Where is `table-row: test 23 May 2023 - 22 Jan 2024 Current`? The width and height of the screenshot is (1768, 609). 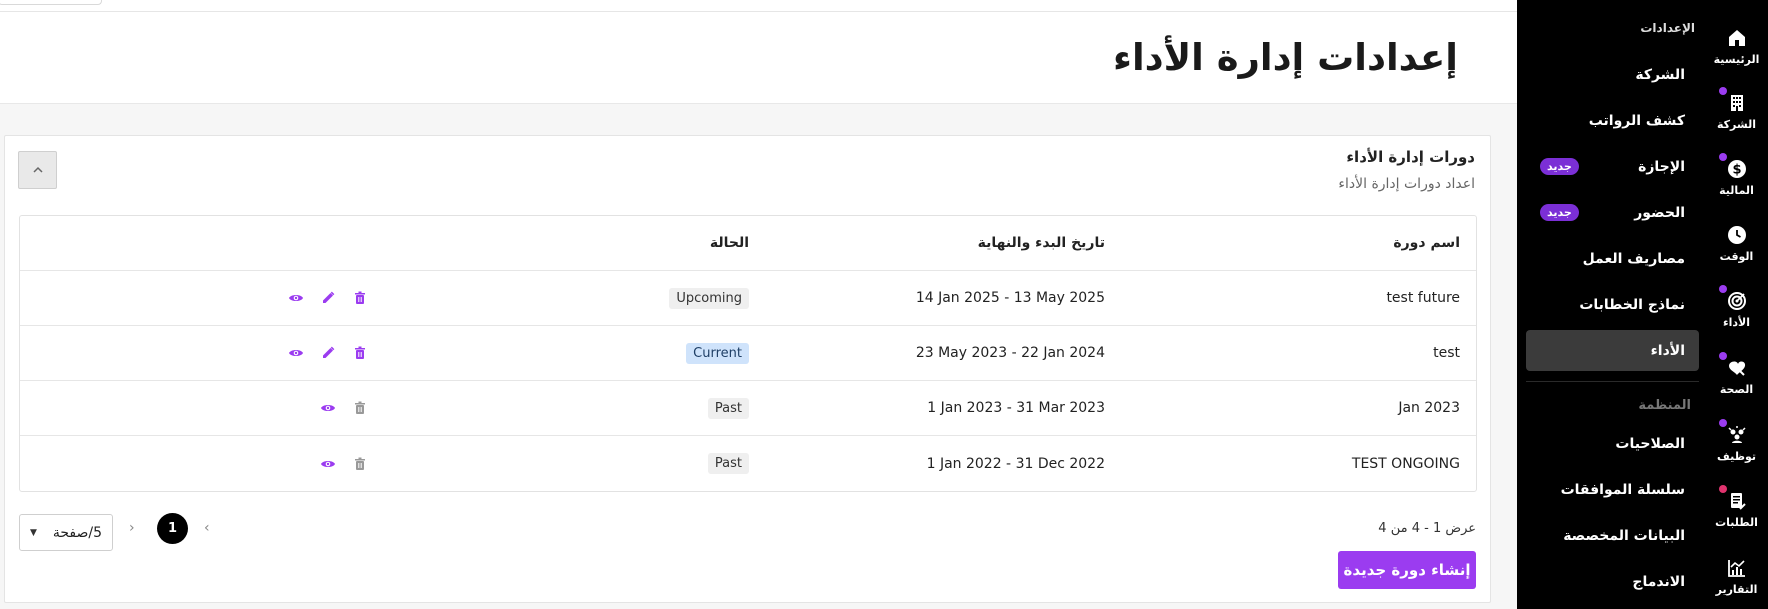
table-row: test 23 May 2023 - 22 Jan 2024 Current is located at coordinates (748, 353).